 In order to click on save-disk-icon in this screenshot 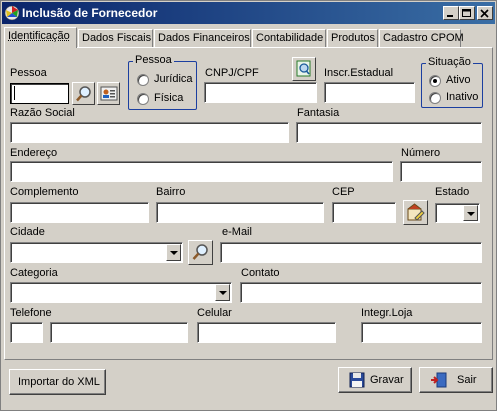, I will do `click(357, 380)`.